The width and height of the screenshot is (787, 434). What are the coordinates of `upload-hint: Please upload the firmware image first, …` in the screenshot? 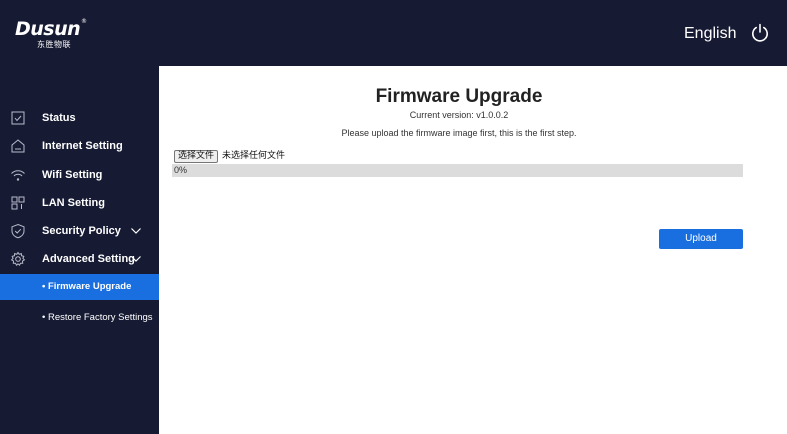 It's located at (459, 133).